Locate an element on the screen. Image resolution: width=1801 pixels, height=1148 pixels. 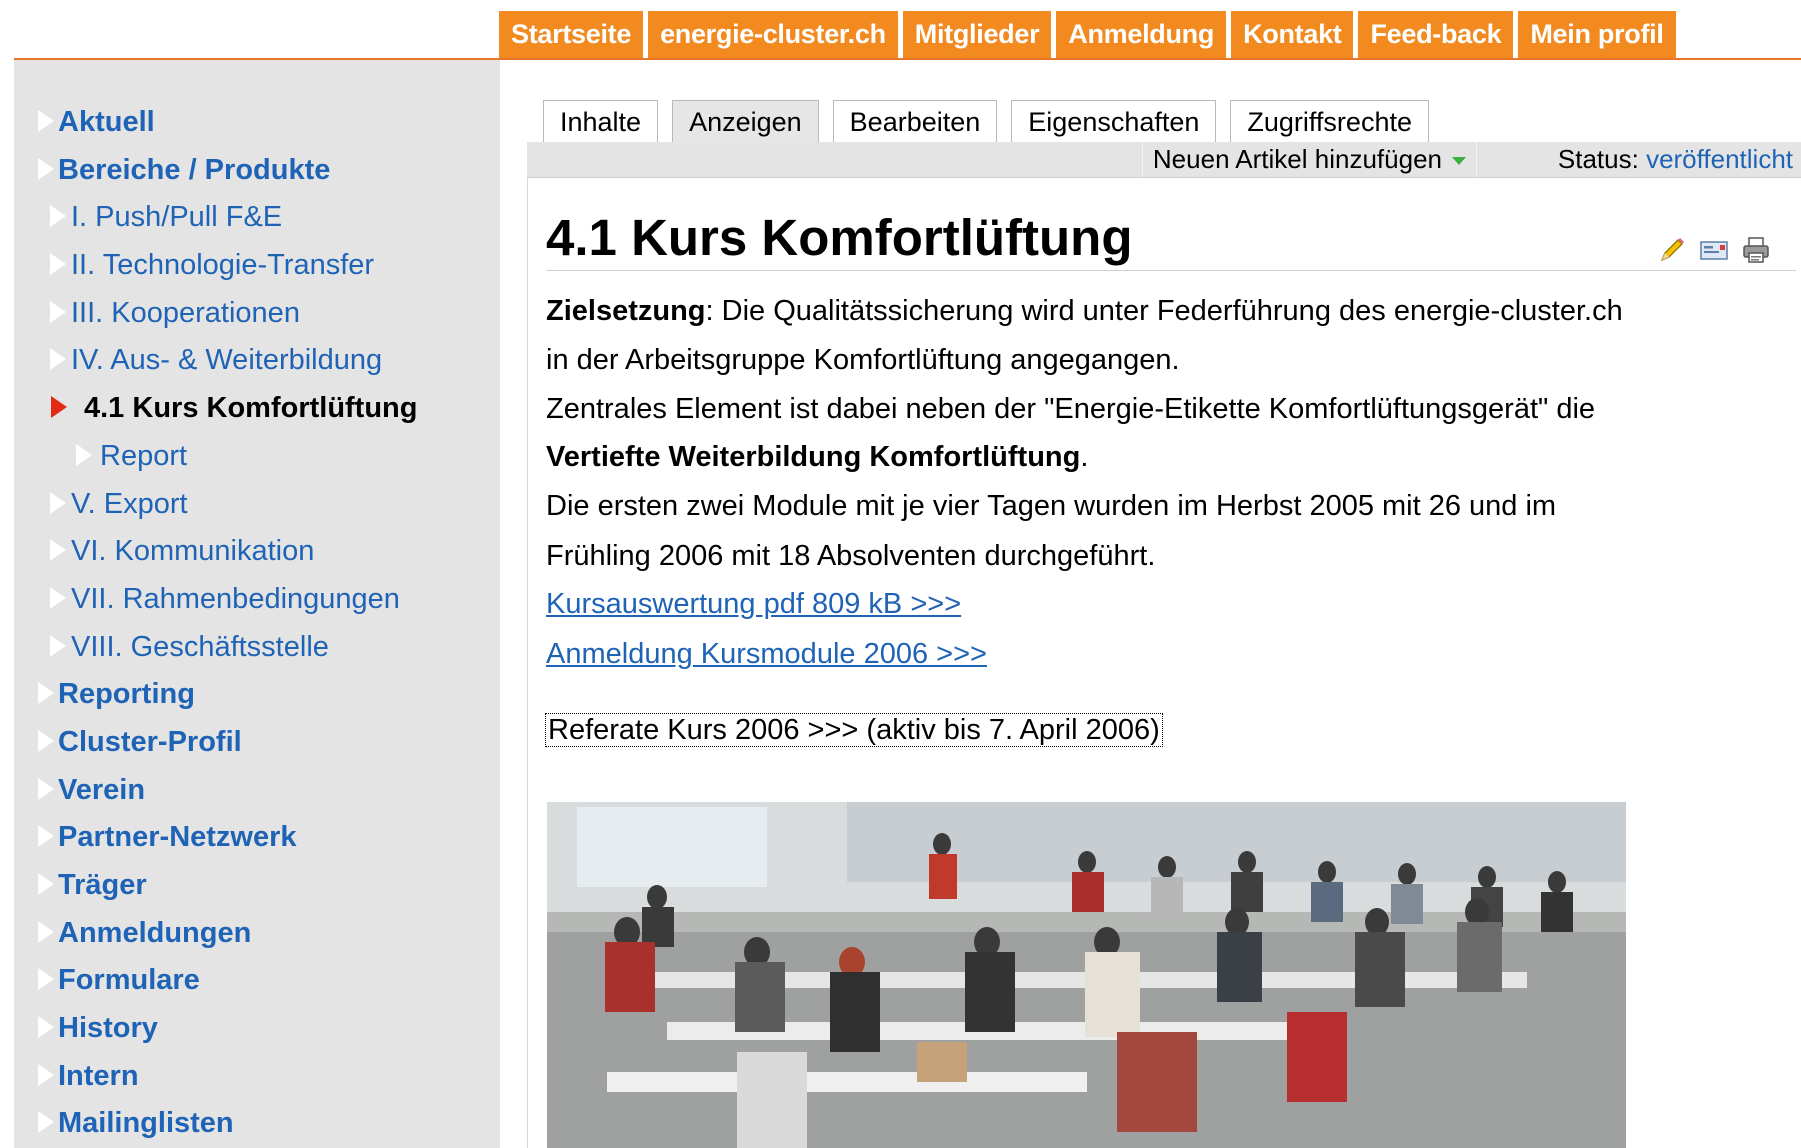
sidebar-item: Report is located at coordinates (257, 456).